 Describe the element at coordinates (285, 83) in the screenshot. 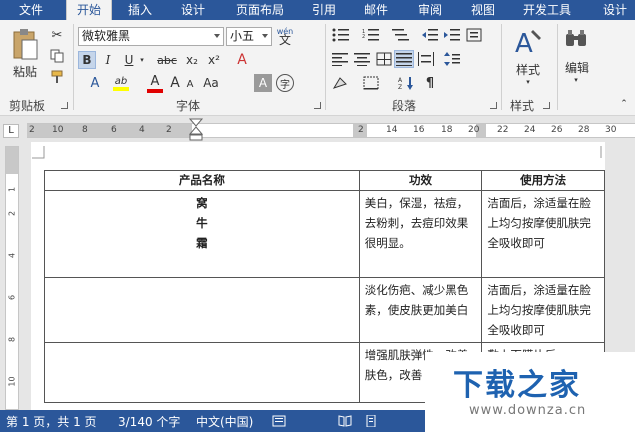

I see `enclose-characters-button: 字` at that location.